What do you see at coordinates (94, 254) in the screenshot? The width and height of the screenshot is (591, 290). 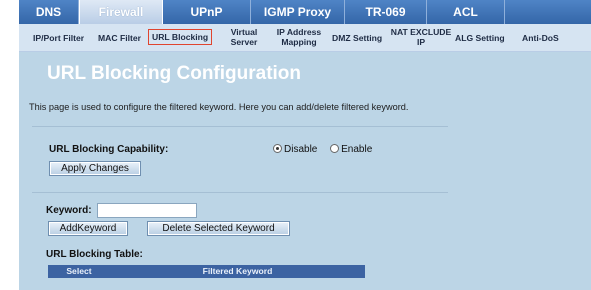 I see `table-title: URL Blocking Table:` at bounding box center [94, 254].